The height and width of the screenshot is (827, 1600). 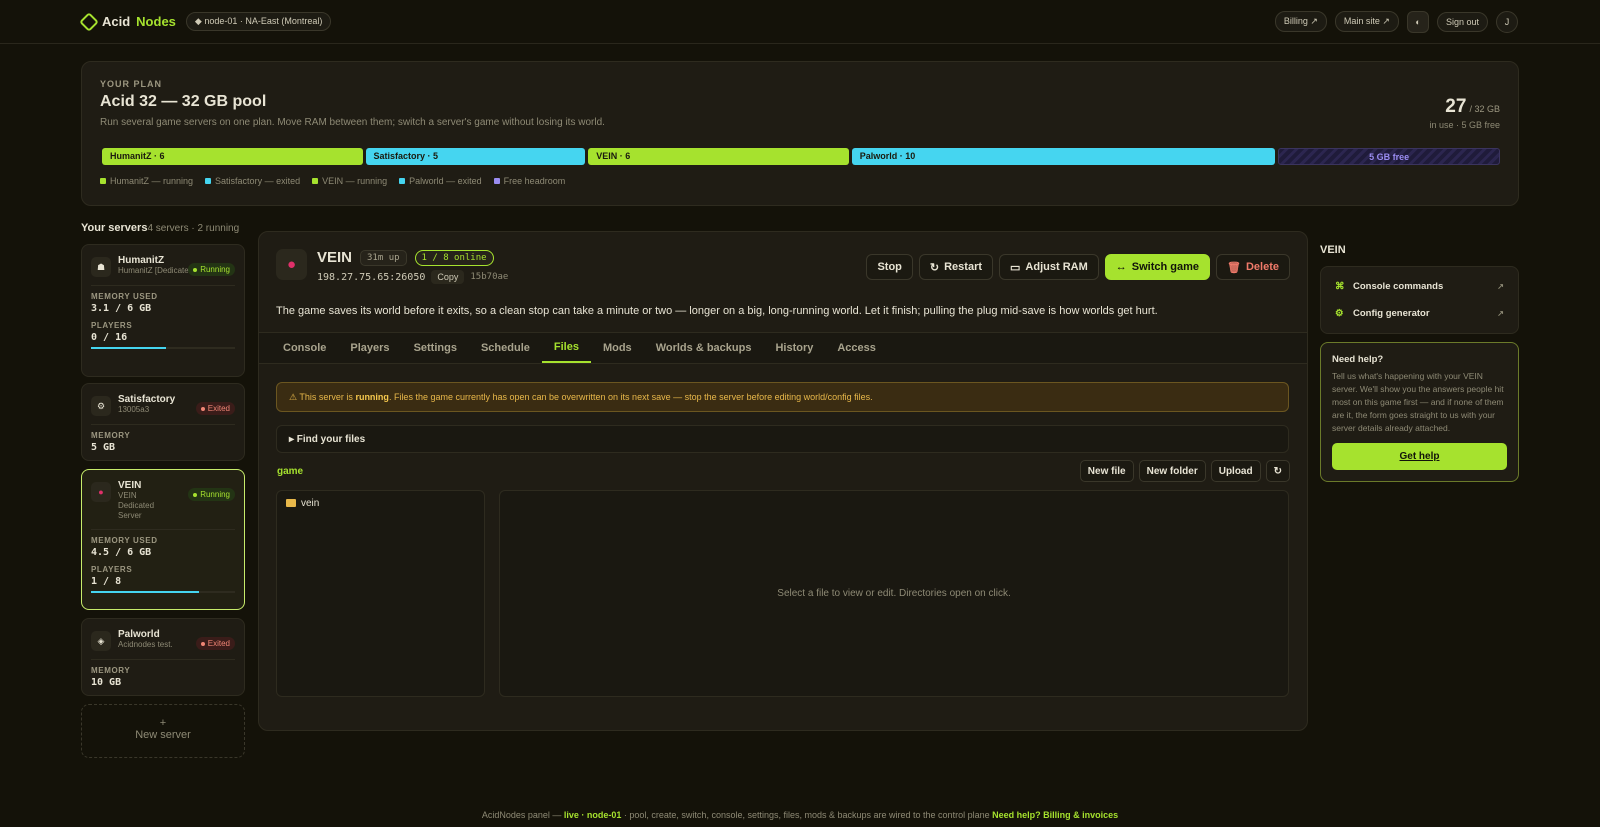 What do you see at coordinates (1106, 471) in the screenshot?
I see `new-file-button: New file` at bounding box center [1106, 471].